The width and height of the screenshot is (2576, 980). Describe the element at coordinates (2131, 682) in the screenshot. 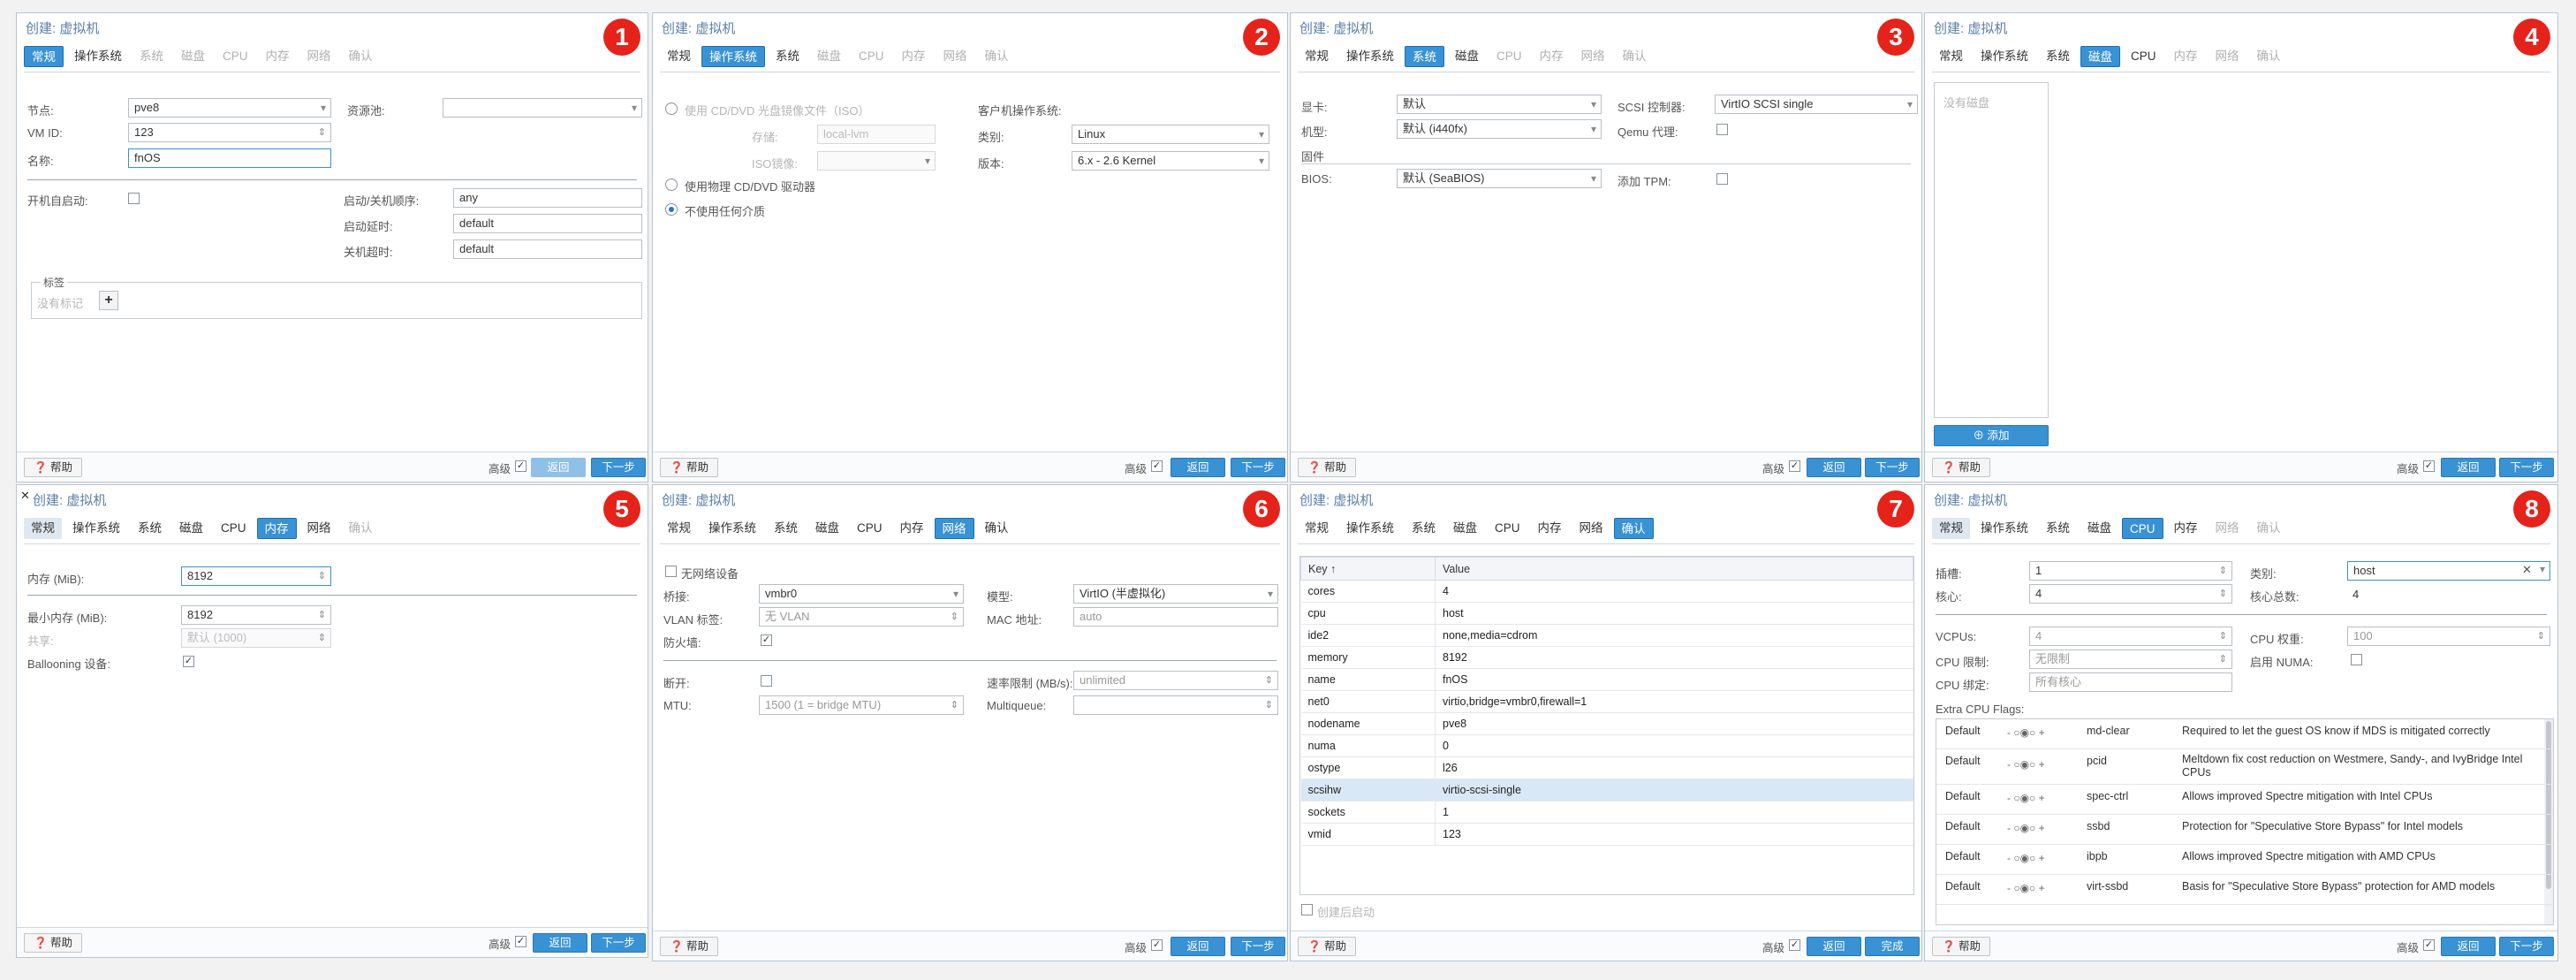

I see `affinity-input: 所有核心` at that location.